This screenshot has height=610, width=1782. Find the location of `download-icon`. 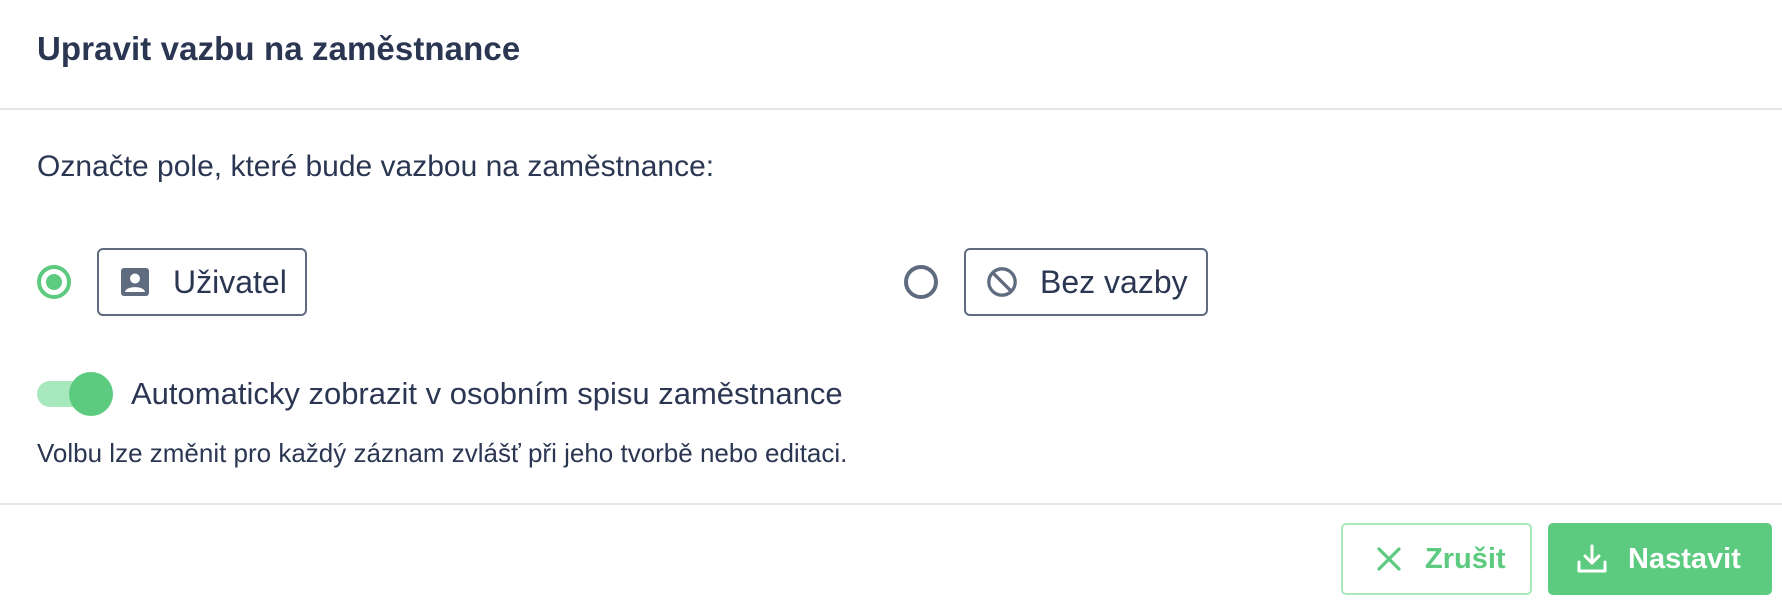

download-icon is located at coordinates (1592, 559).